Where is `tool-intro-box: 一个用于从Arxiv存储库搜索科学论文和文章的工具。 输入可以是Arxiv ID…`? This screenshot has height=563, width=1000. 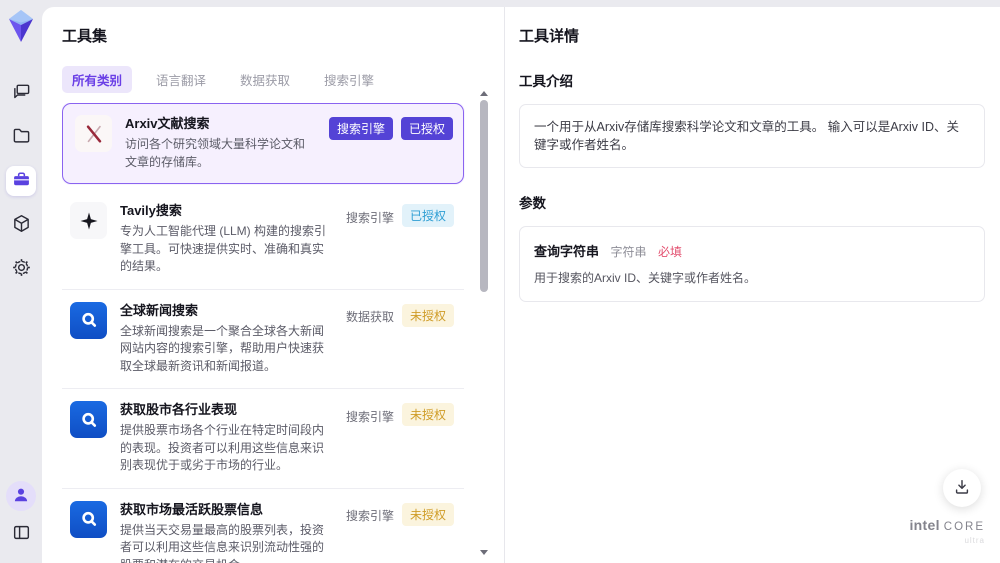
tool-intro-box: 一个用于从Arxiv存储库搜索科学论文和文章的工具。 输入可以是Arxiv ID… is located at coordinates (752, 136).